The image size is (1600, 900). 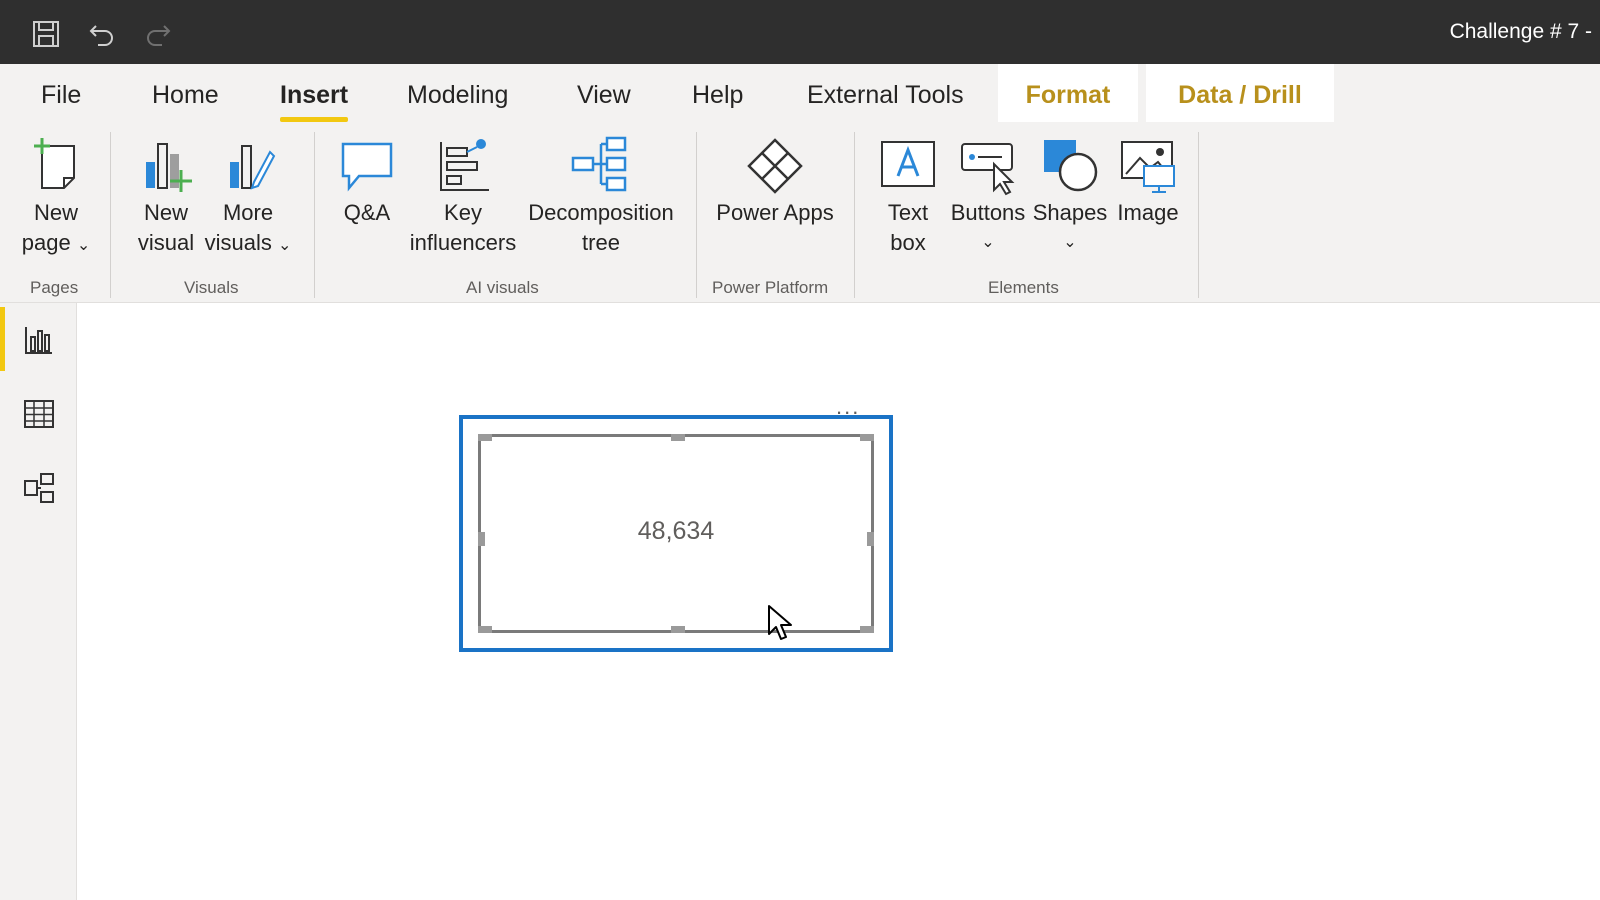 I want to click on new-visual-icon, so click(x=169, y=167).